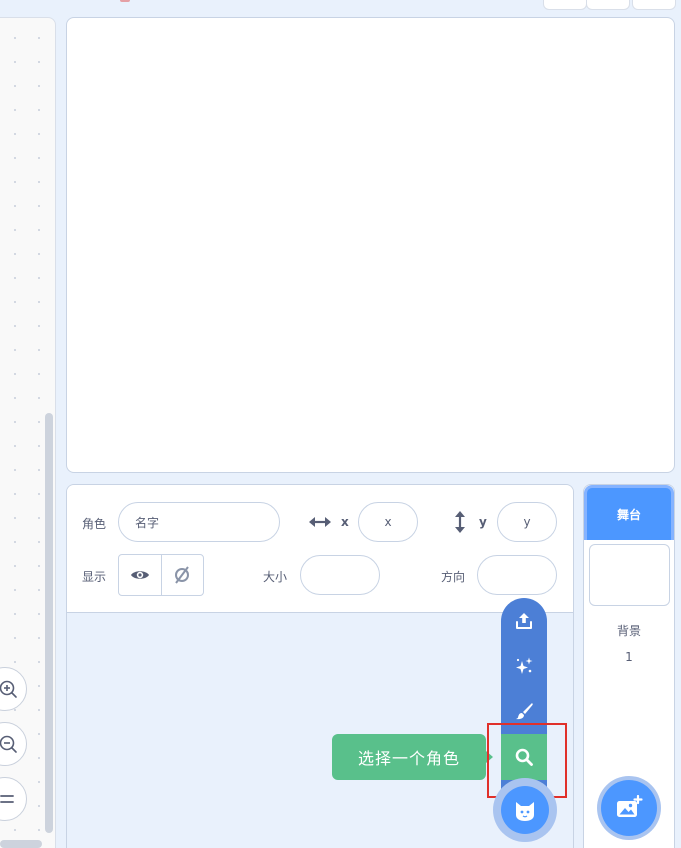 The width and height of the screenshot is (681, 848). Describe the element at coordinates (654, 5) in the screenshot. I see `fullscreen-button` at that location.